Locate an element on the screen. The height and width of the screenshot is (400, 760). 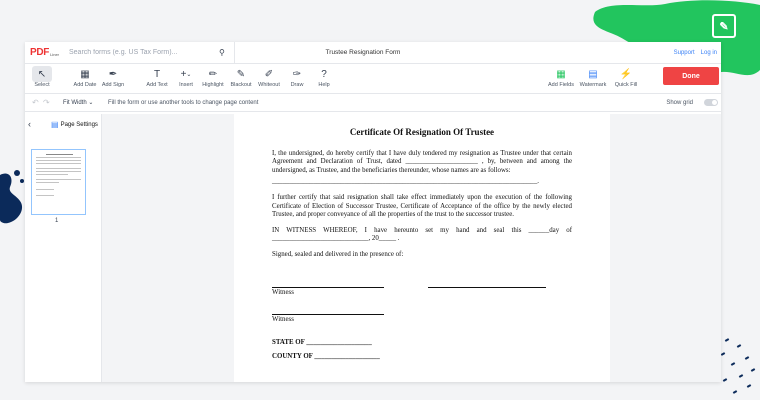
blackout-button: ✎ Blackout is located at coordinates (241, 77).